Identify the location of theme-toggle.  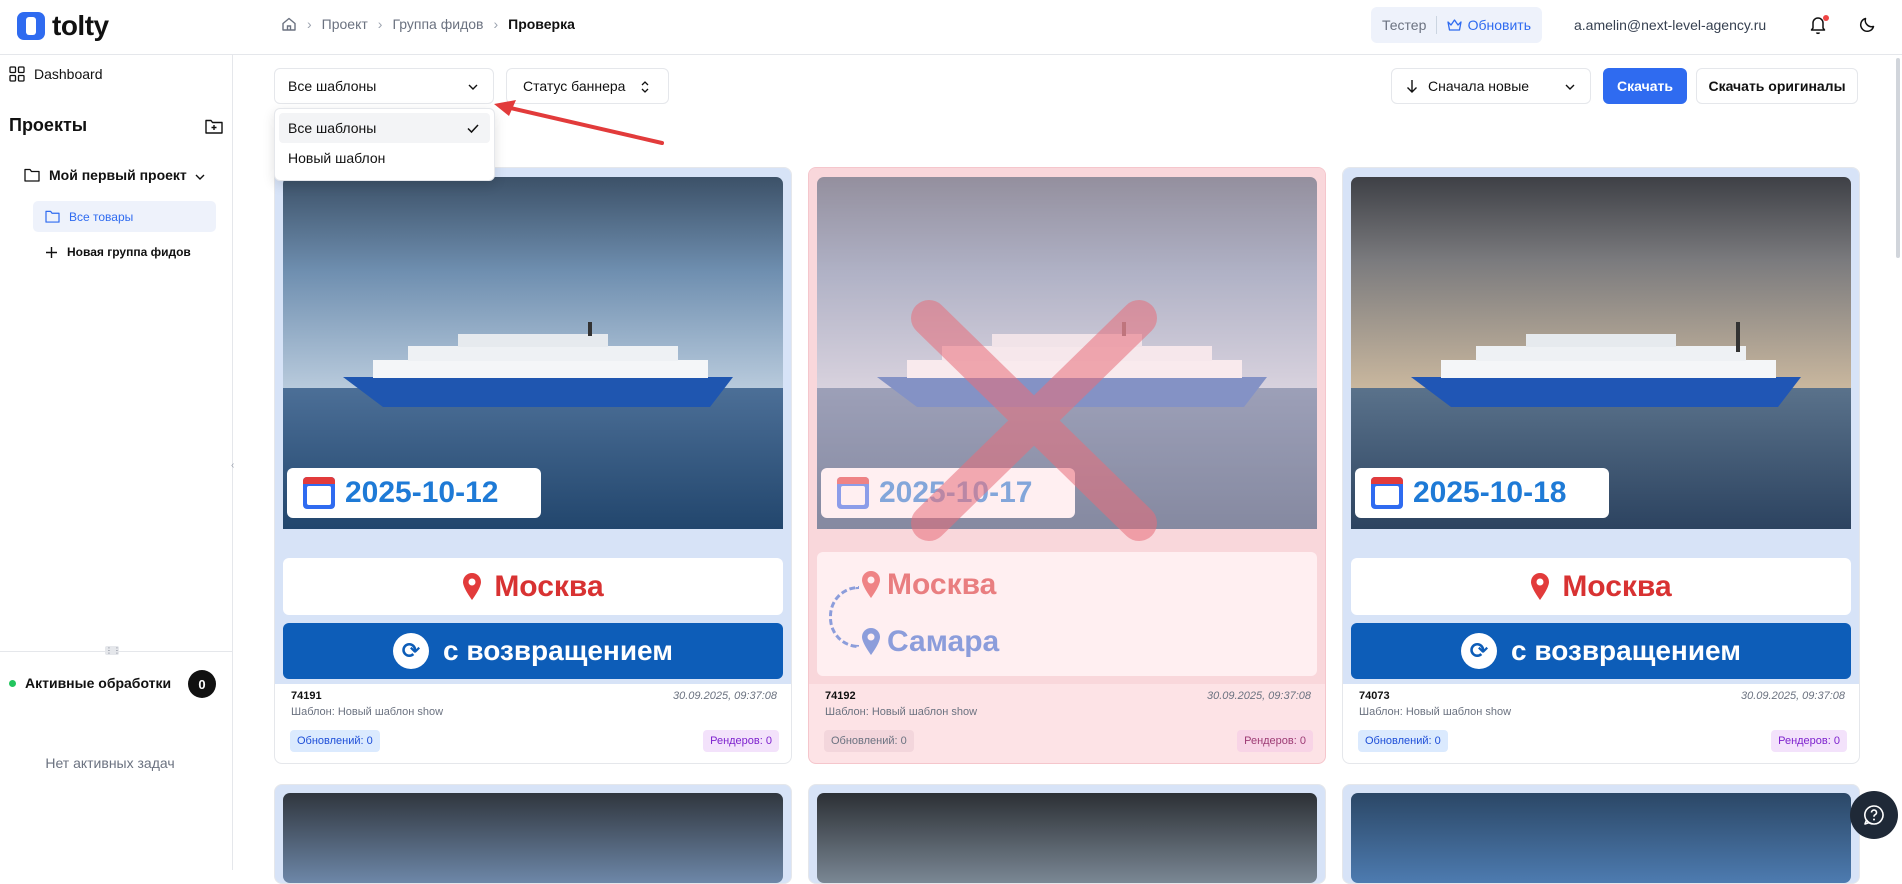
(1869, 25).